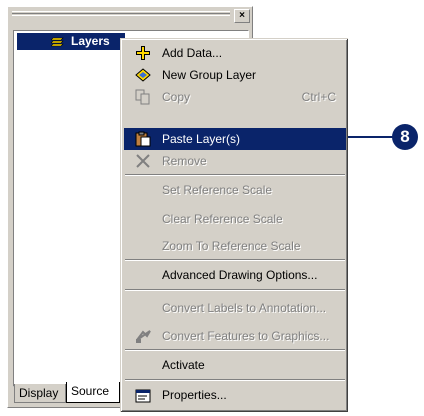 The image size is (424, 416). I want to click on callout-line, so click(372, 137).